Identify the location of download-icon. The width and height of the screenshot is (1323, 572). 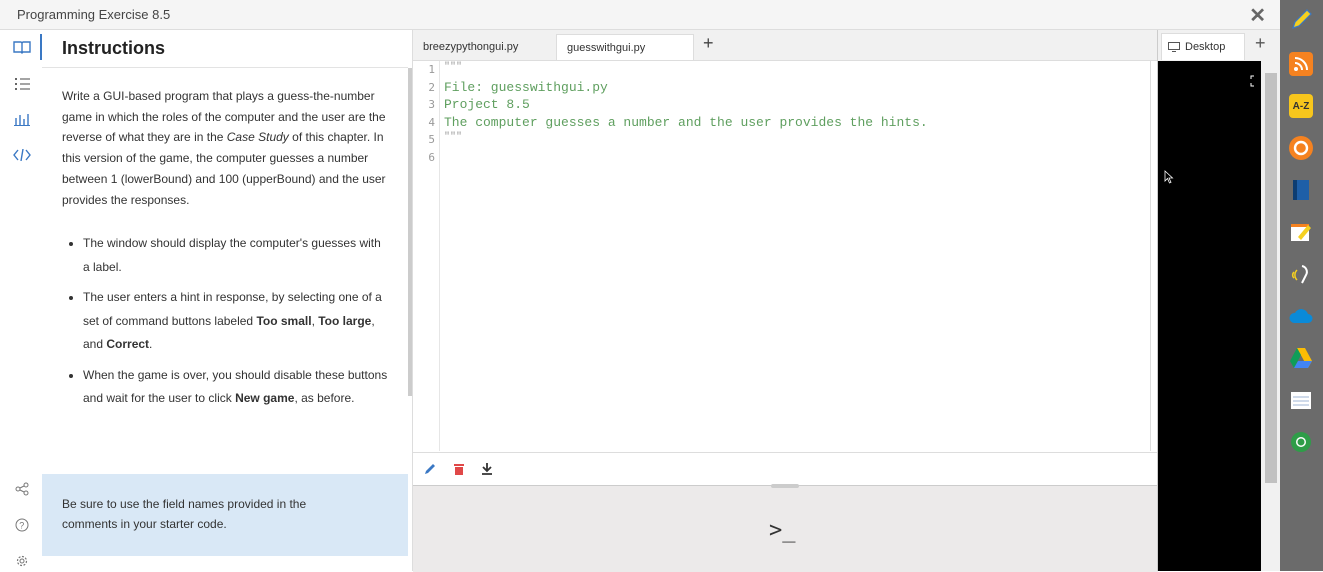
(487, 469).